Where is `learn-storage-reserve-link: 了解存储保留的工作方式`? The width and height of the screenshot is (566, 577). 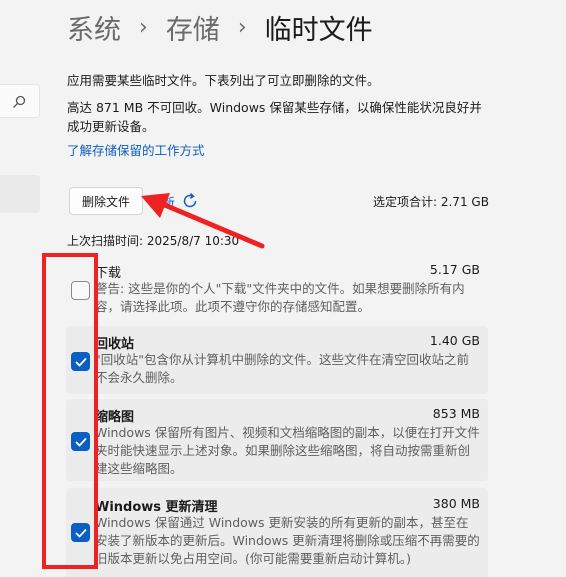 learn-storage-reserve-link: 了解存储保留的工作方式 is located at coordinates (136, 149).